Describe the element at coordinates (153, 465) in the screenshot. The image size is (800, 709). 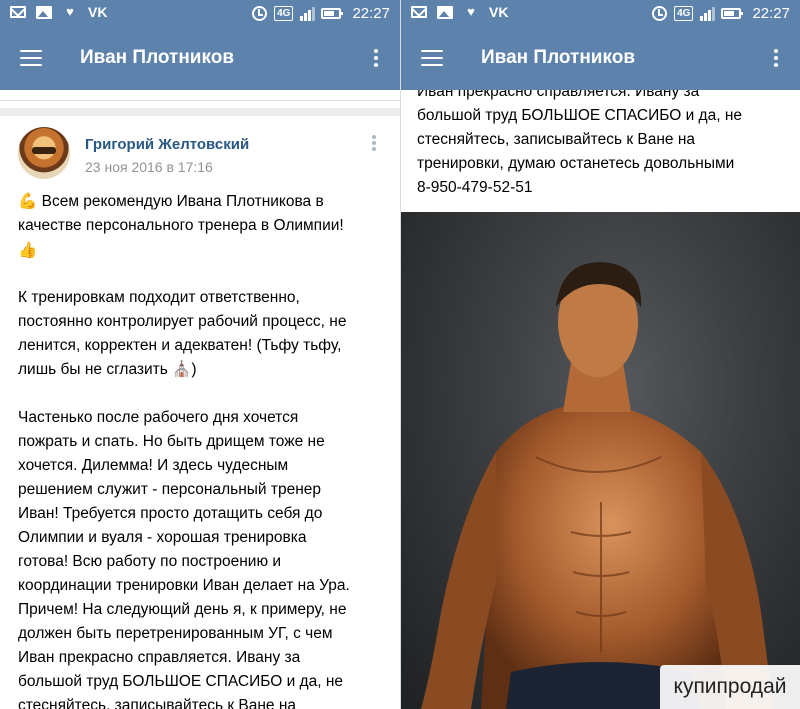
I see `text-line: хочется. Дилемма! И здесь чудесным` at that location.